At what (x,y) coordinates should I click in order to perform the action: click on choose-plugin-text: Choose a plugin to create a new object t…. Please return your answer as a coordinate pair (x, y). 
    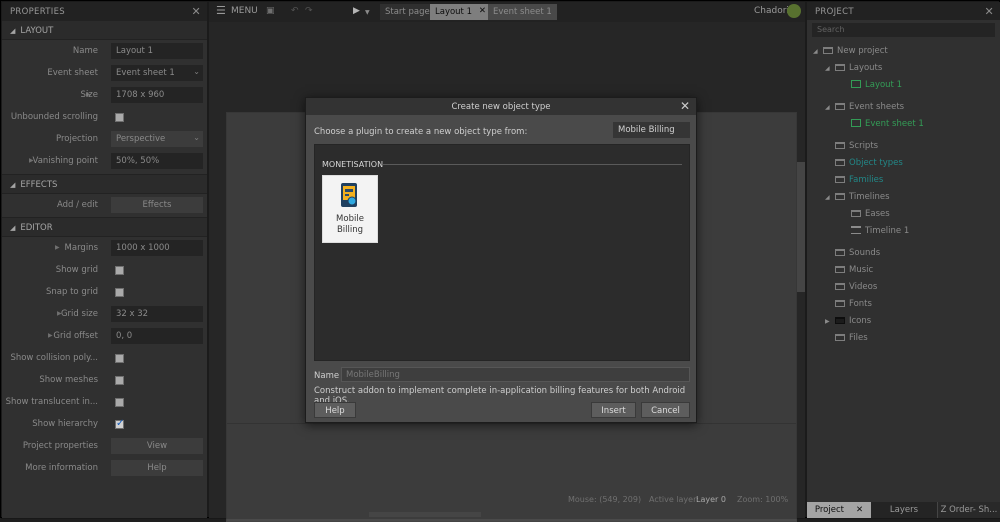
    Looking at the image, I should click on (421, 132).